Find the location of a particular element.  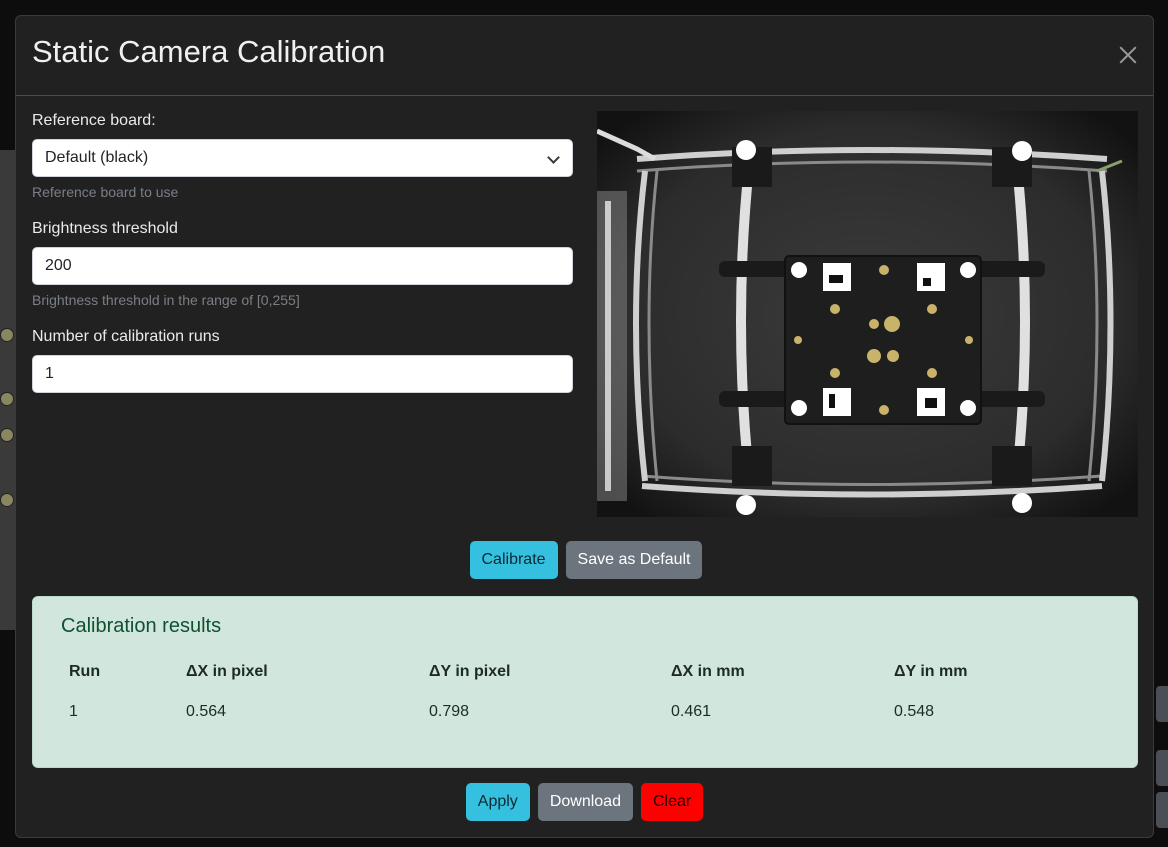

runs-group: Number of calibration runs 1 is located at coordinates (302, 360).